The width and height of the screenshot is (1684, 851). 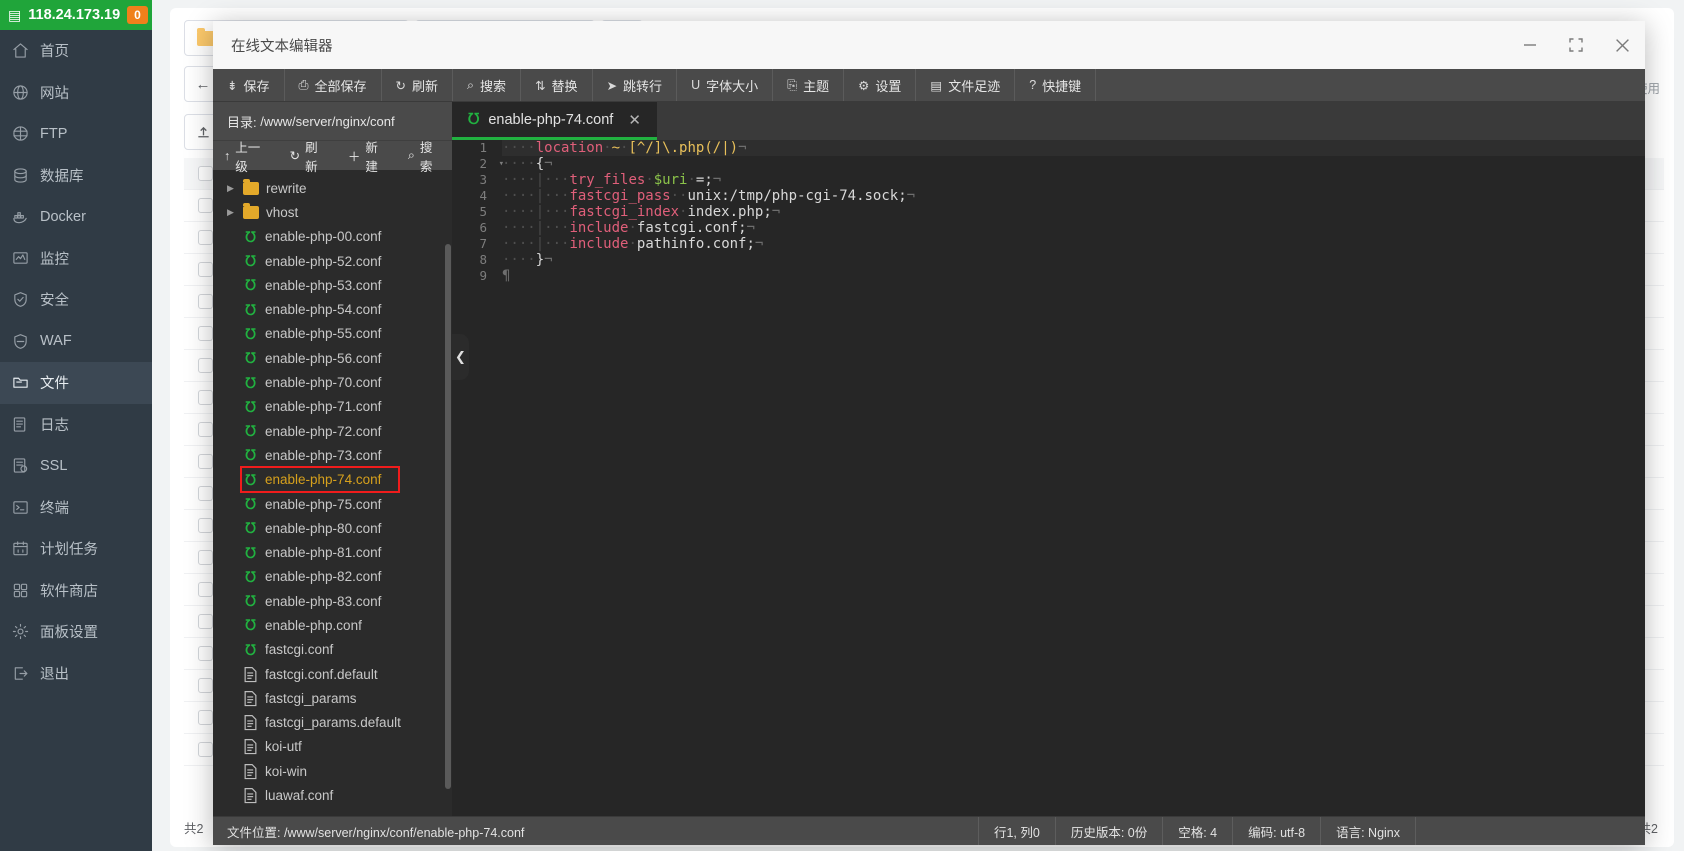 I want to click on code-line: ····|···include·fastcgi.conf;¬, so click(x=1073, y=228).